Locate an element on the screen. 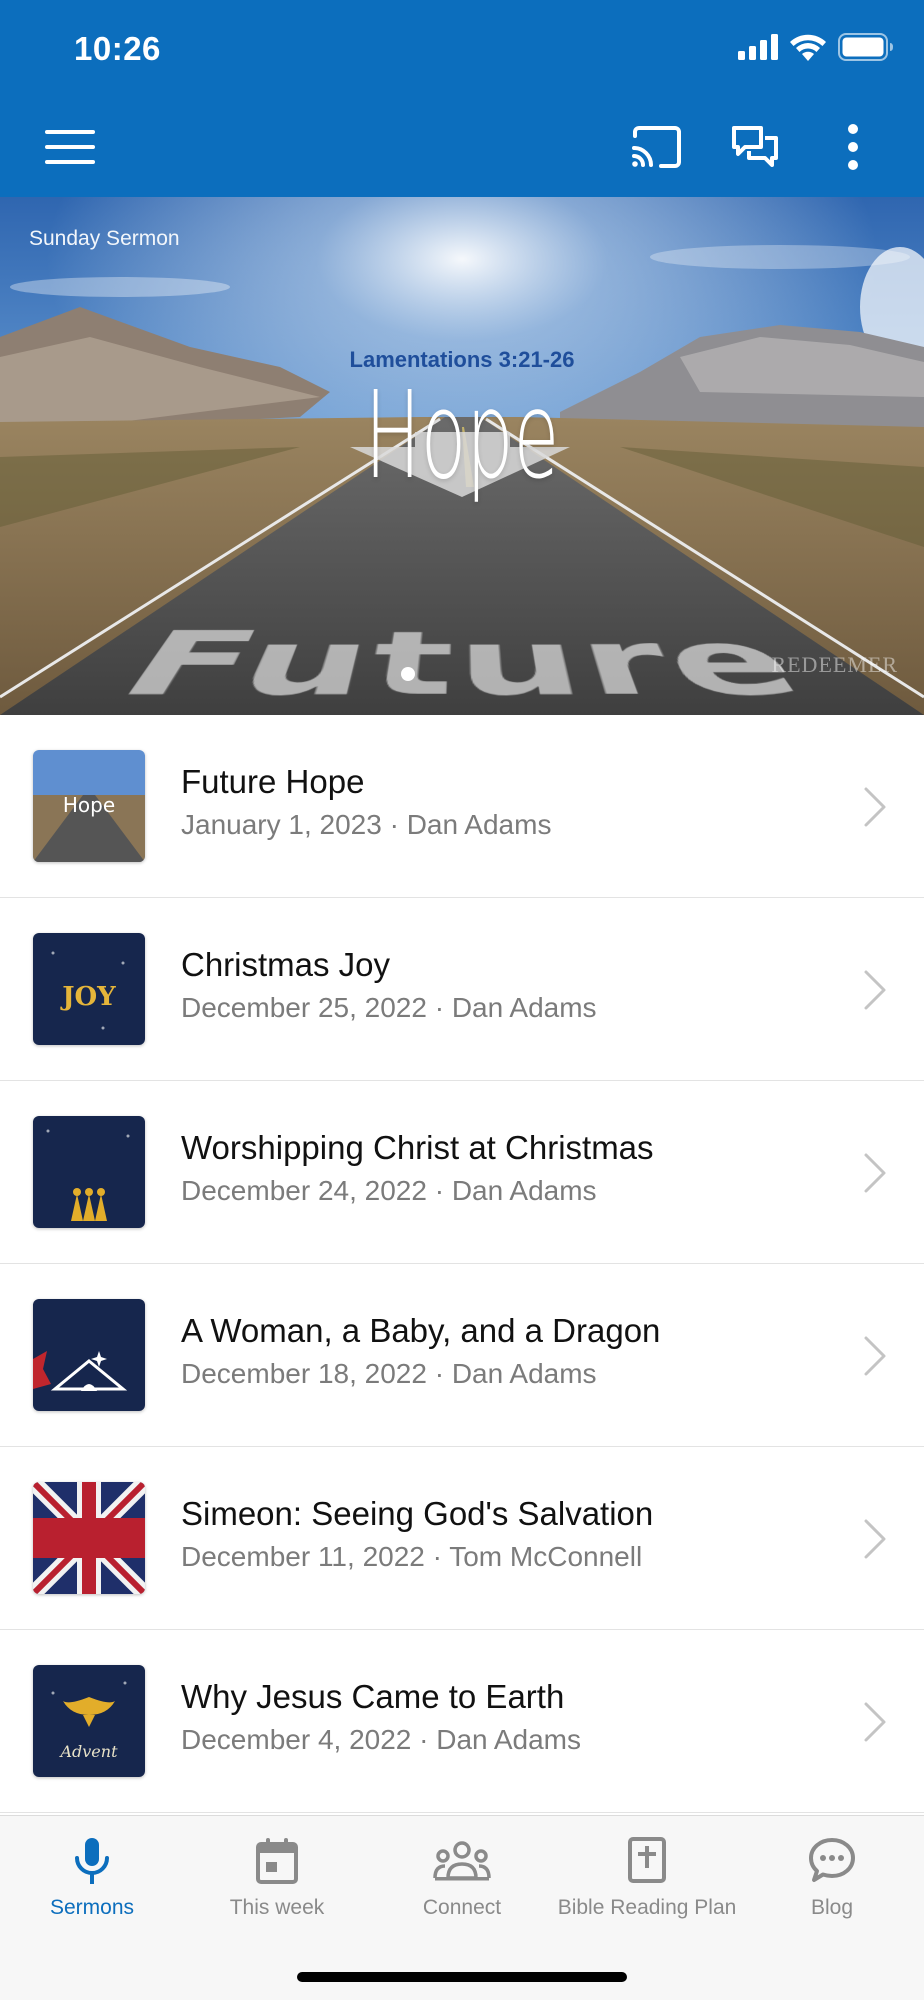  sermon-subtitle: January 1, 2023 · Dan Adams is located at coordinates (366, 825).